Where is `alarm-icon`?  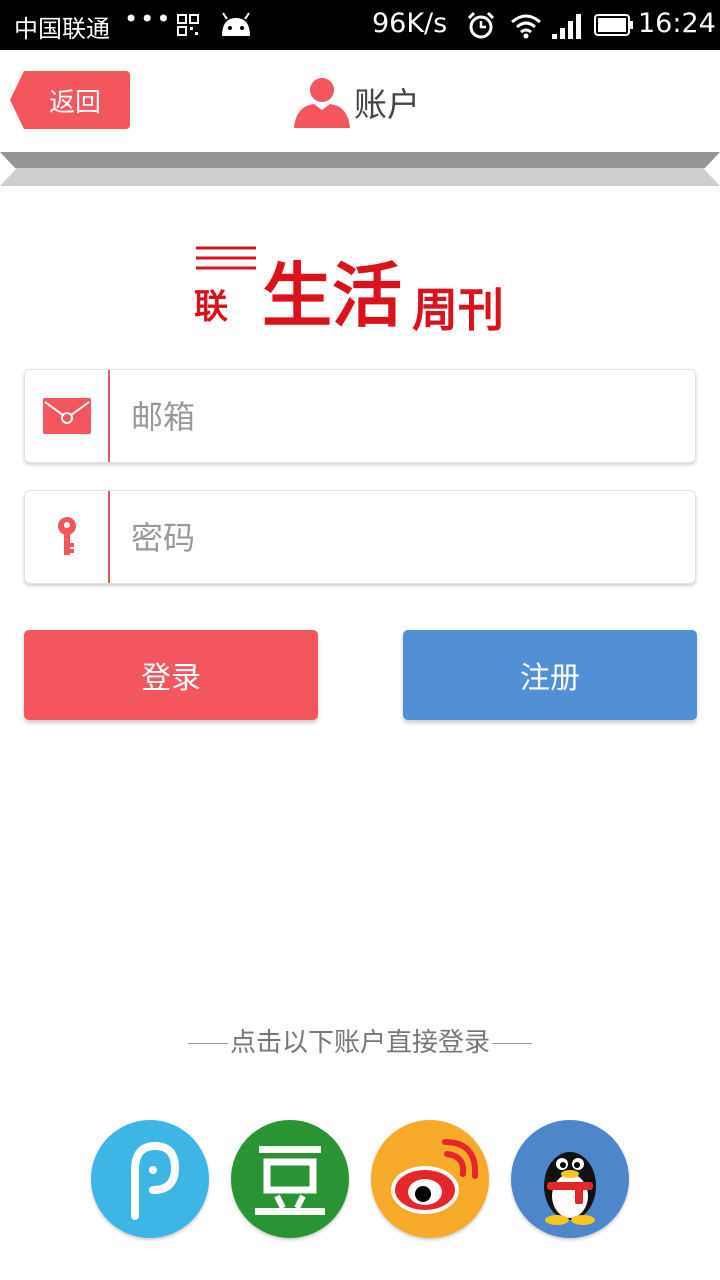 alarm-icon is located at coordinates (481, 25).